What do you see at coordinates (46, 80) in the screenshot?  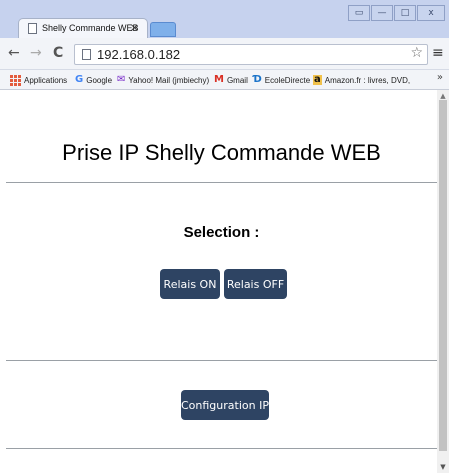 I see `bookmark-label: Applications` at bounding box center [46, 80].